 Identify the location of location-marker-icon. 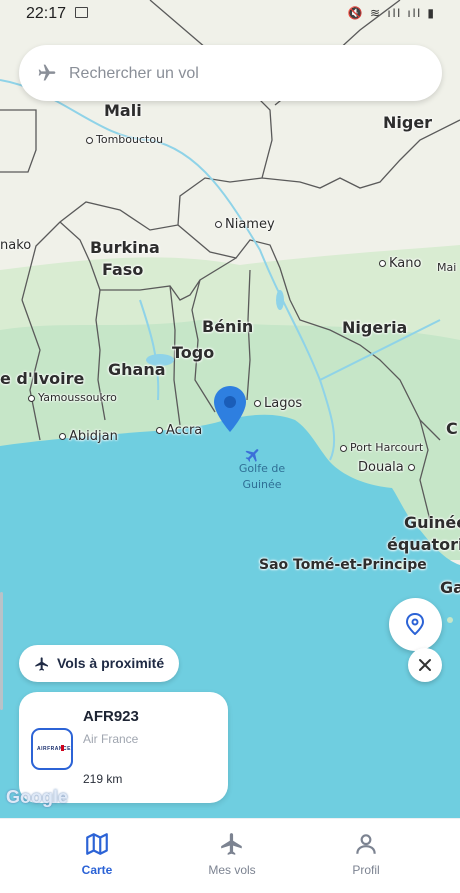
(415, 624).